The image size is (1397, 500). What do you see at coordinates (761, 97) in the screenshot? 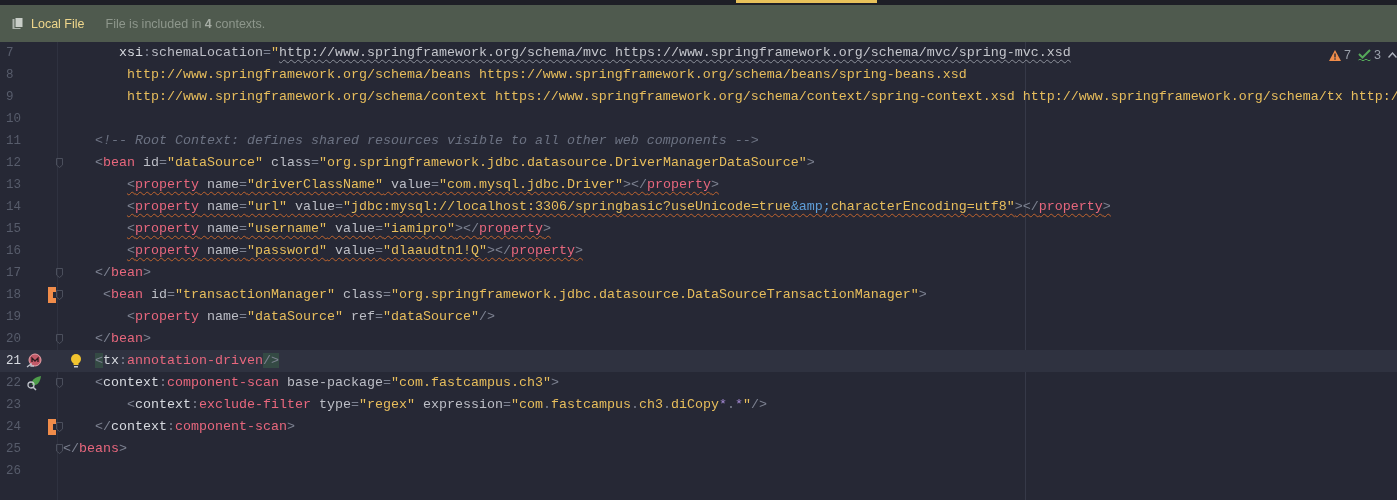
I see `code-line: http://www.springframework.org/schema/context https://www.springframework.org/schema/context/spring-context.xsd http://www.springframework.org/schema/tx http:/` at bounding box center [761, 97].